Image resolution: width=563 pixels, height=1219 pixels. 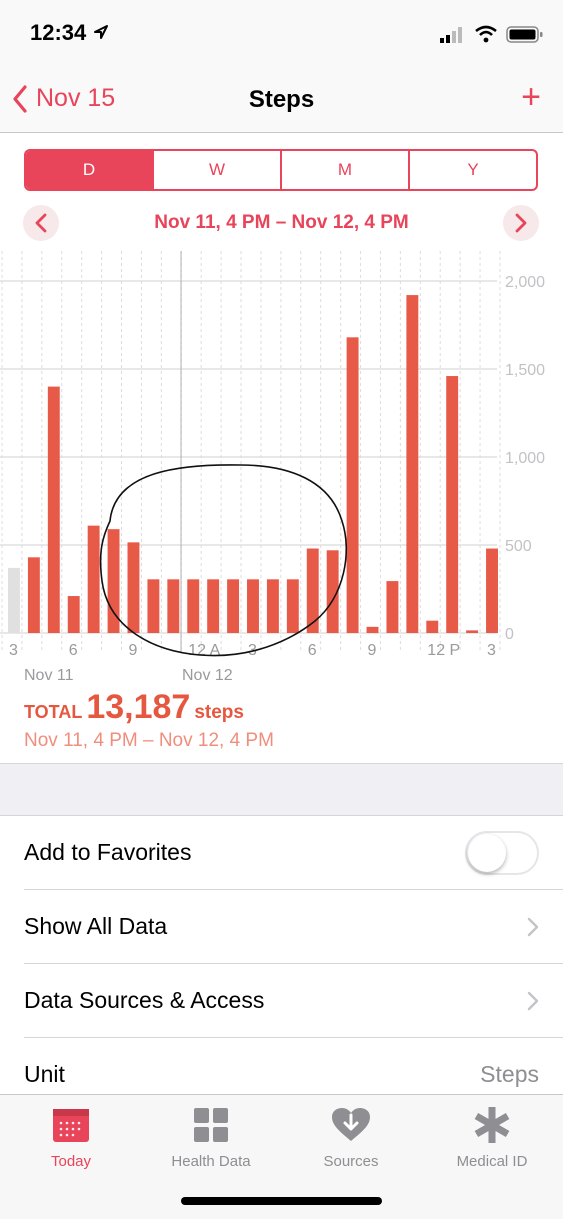 I want to click on segment-week: W, so click(x=216, y=170).